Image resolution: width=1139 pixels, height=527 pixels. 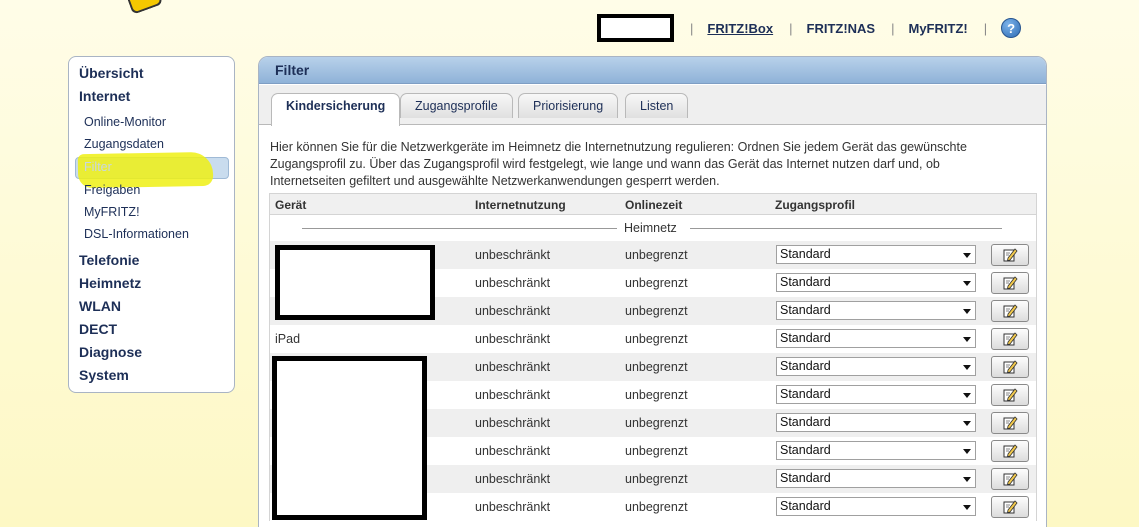 I want to click on sidebar-item-system: System, so click(x=104, y=375).